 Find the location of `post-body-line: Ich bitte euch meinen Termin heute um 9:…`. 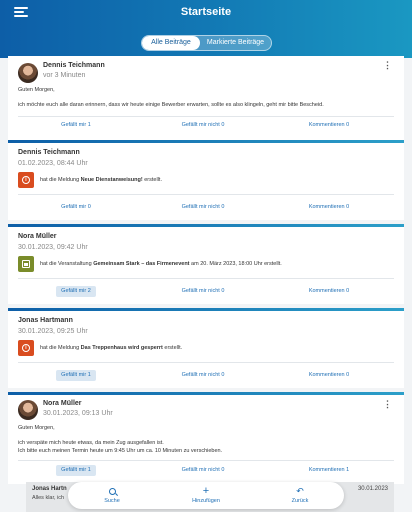

post-body-line: Ich bitte euch meinen Termin heute um 9:… is located at coordinates (120, 451).